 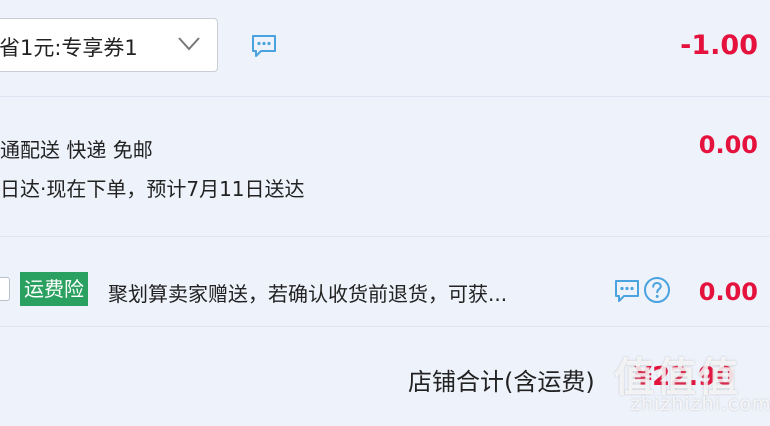 I want to click on coupon-discount-amount: -1.00, so click(x=719, y=45).